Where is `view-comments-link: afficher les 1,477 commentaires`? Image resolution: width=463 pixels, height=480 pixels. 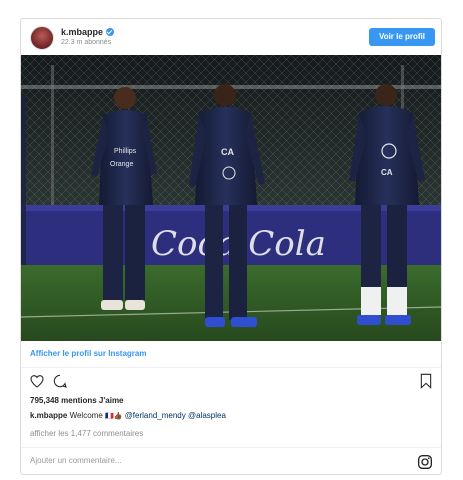
view-comments-link: afficher les 1,477 commentaires is located at coordinates (86, 433).